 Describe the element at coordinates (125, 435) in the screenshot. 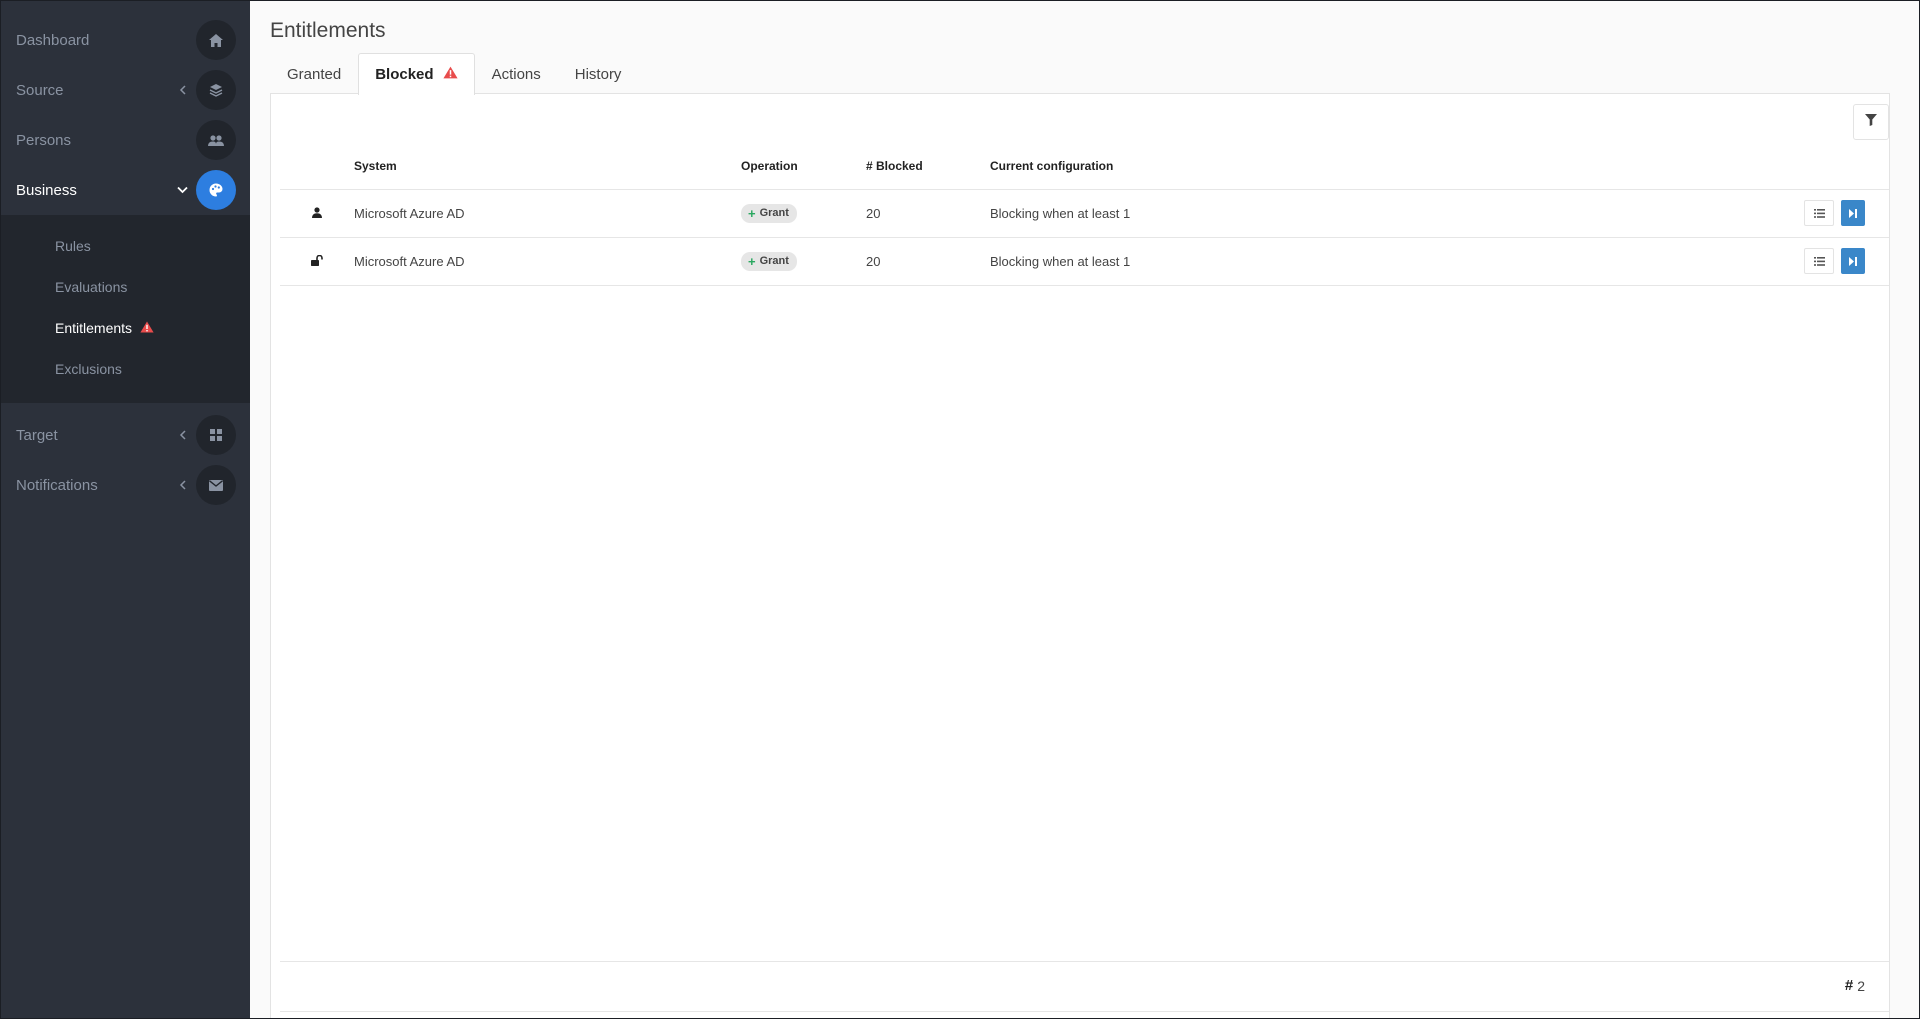

I see `sidebar-item-target: Target` at that location.